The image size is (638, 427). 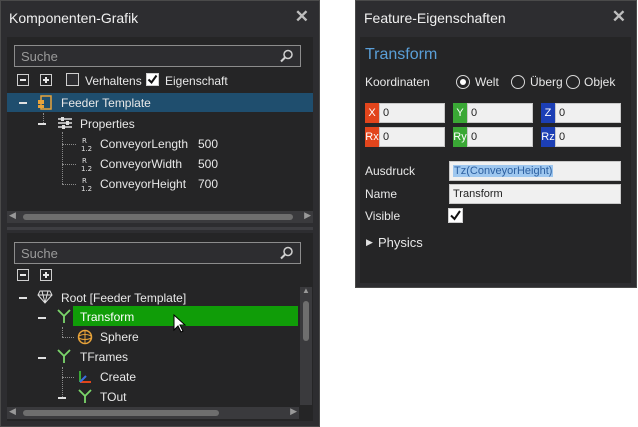 What do you see at coordinates (72, 79) in the screenshot?
I see `behaviors-filter-checkbox` at bounding box center [72, 79].